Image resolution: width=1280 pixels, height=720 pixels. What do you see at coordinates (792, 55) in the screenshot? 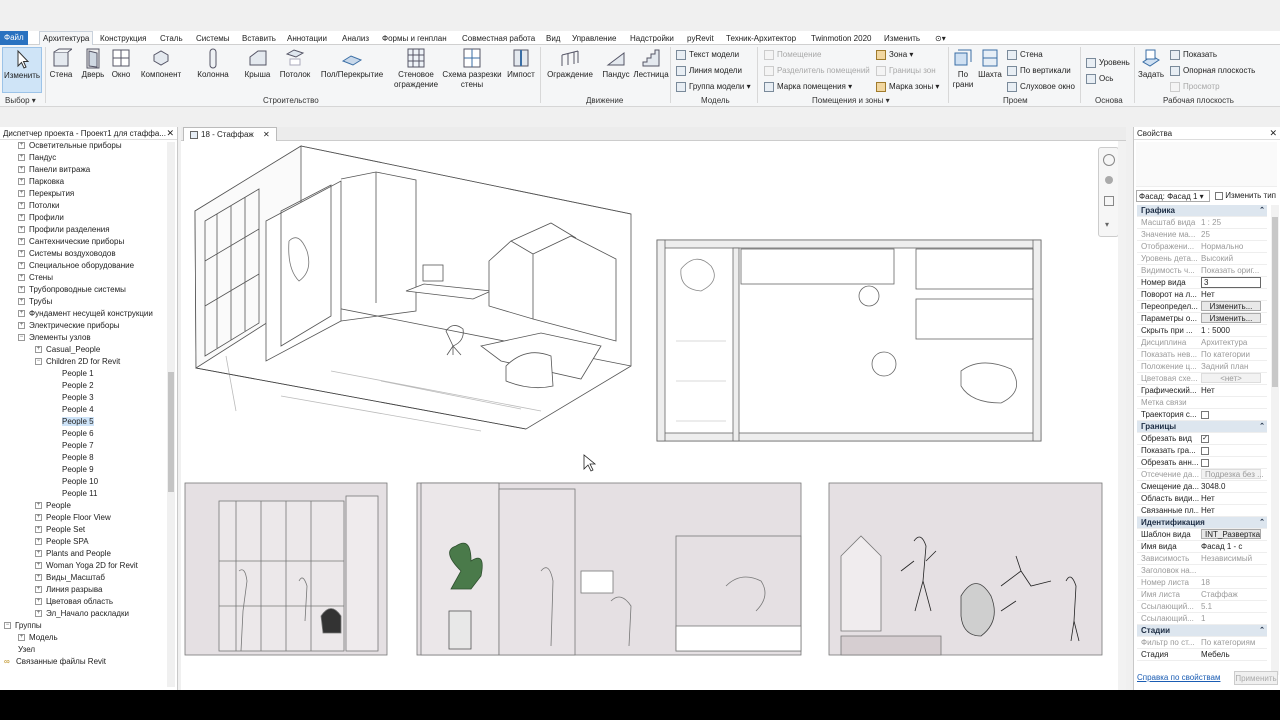
I see `room-button: Помещение` at bounding box center [792, 55].